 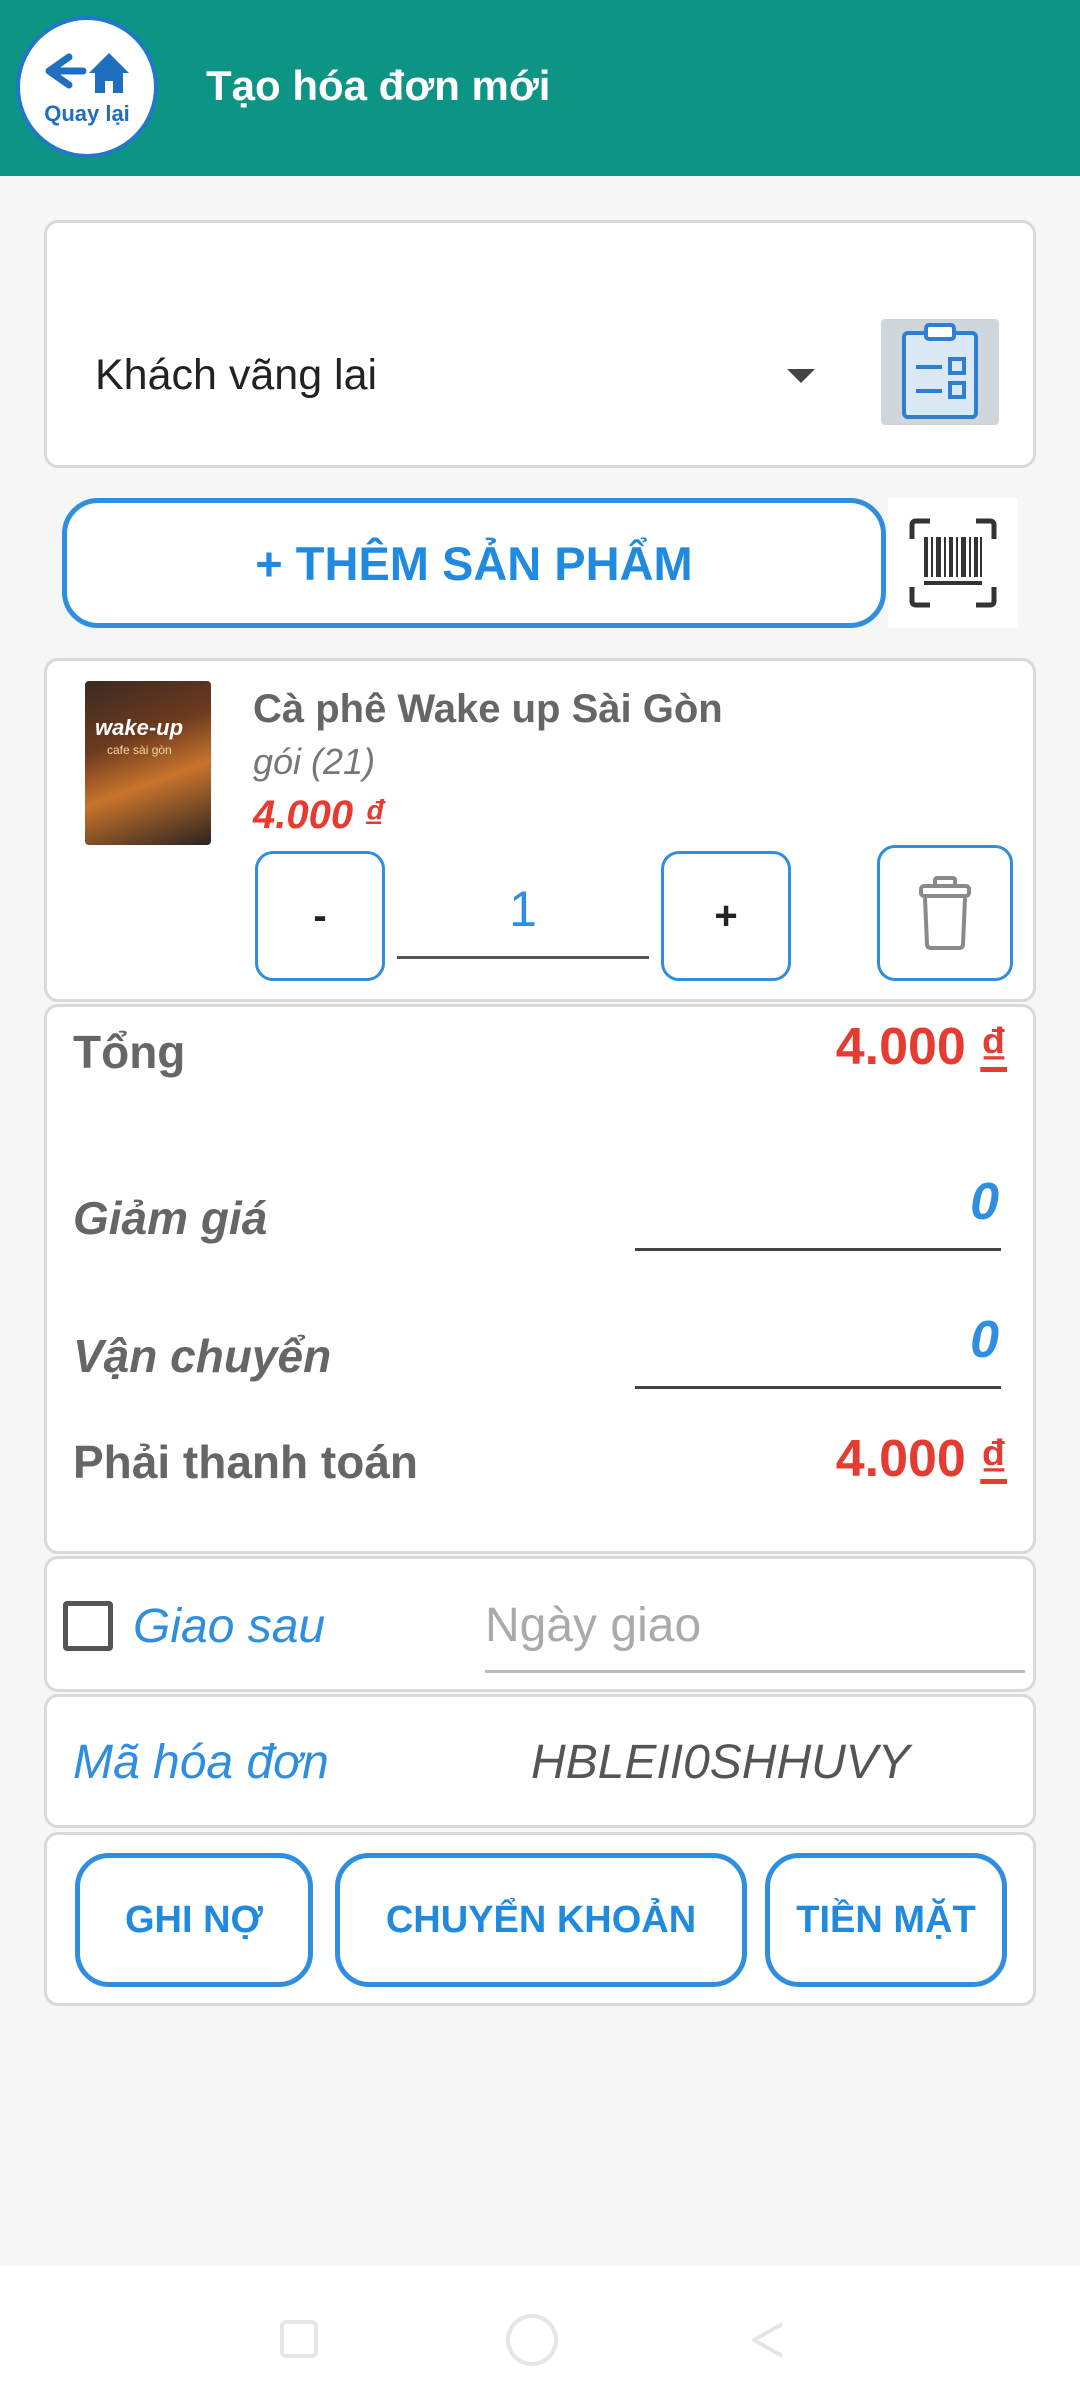 What do you see at coordinates (886, 1920) in the screenshot?
I see `cash-button: TIỀN MẶT` at bounding box center [886, 1920].